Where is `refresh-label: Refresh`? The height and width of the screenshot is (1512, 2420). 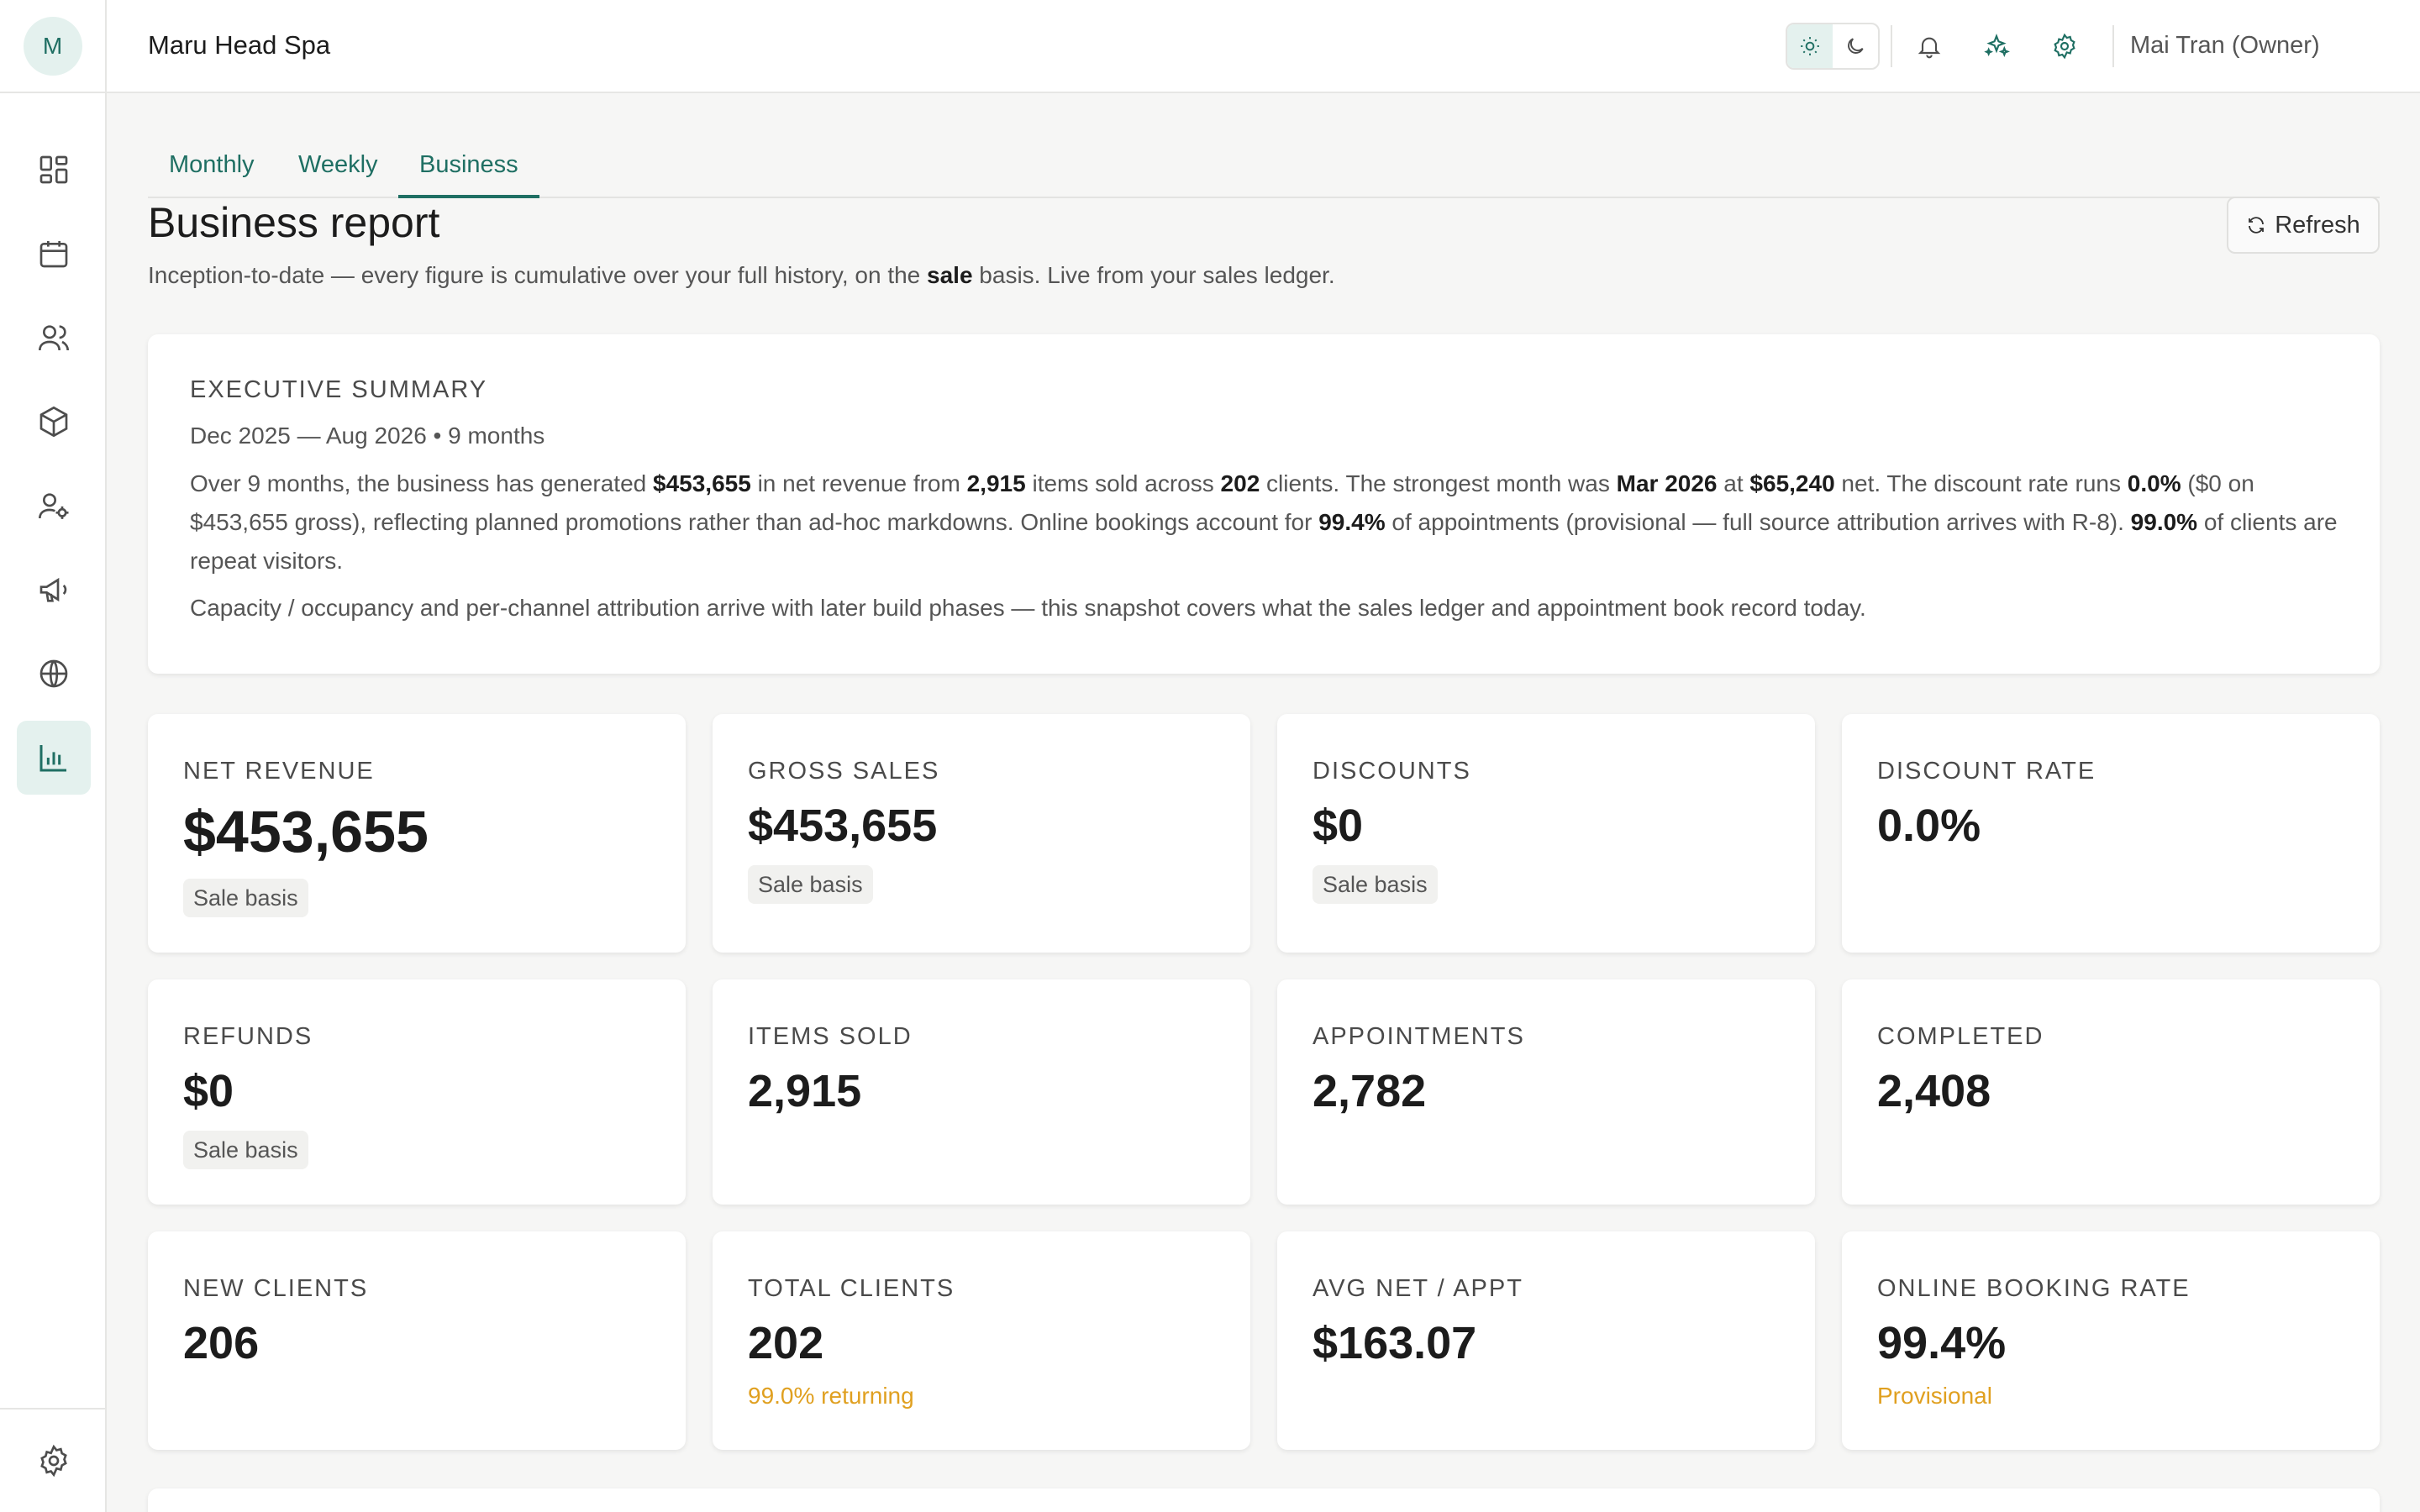
refresh-label: Refresh is located at coordinates (2317, 225).